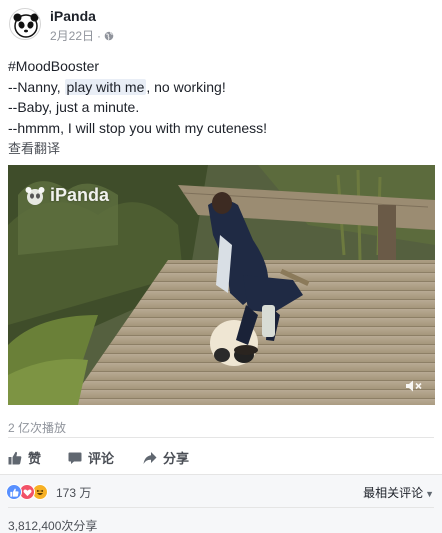 The width and height of the screenshot is (442, 533). I want to click on thumbs-up-icon, so click(15, 457).